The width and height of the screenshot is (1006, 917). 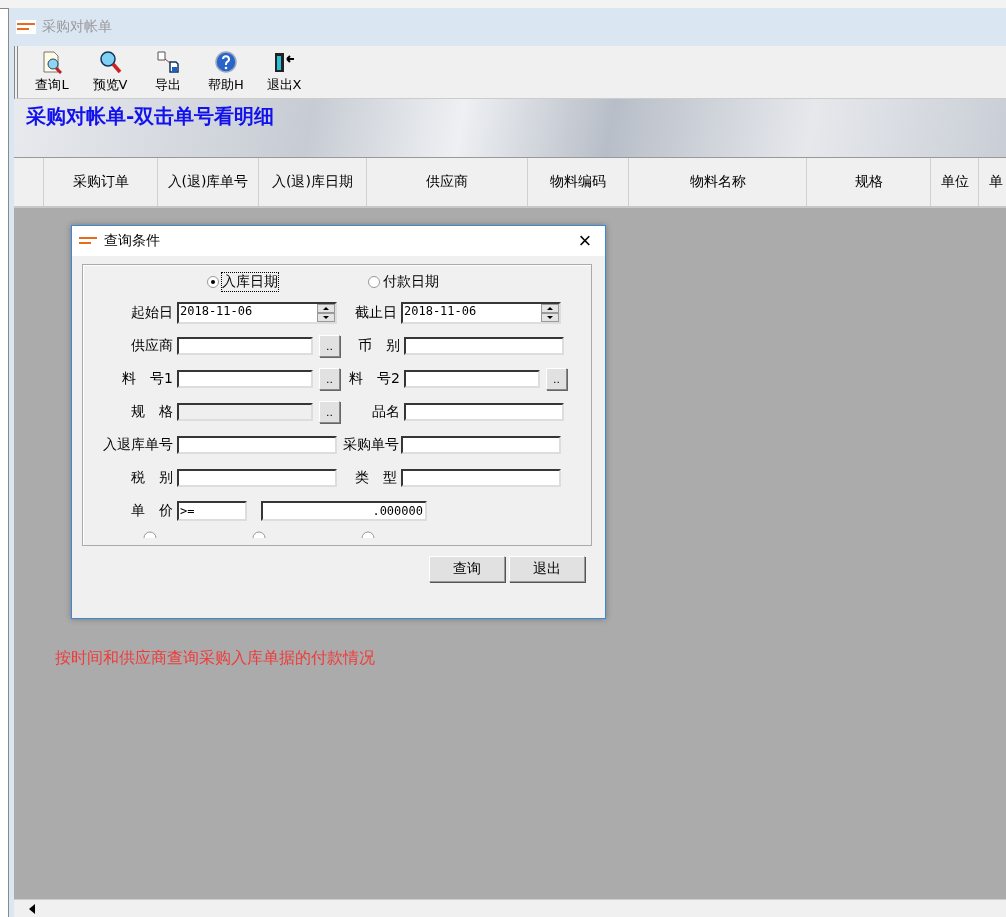 I want to click on radio-button: 入库日期, so click(x=242, y=282).